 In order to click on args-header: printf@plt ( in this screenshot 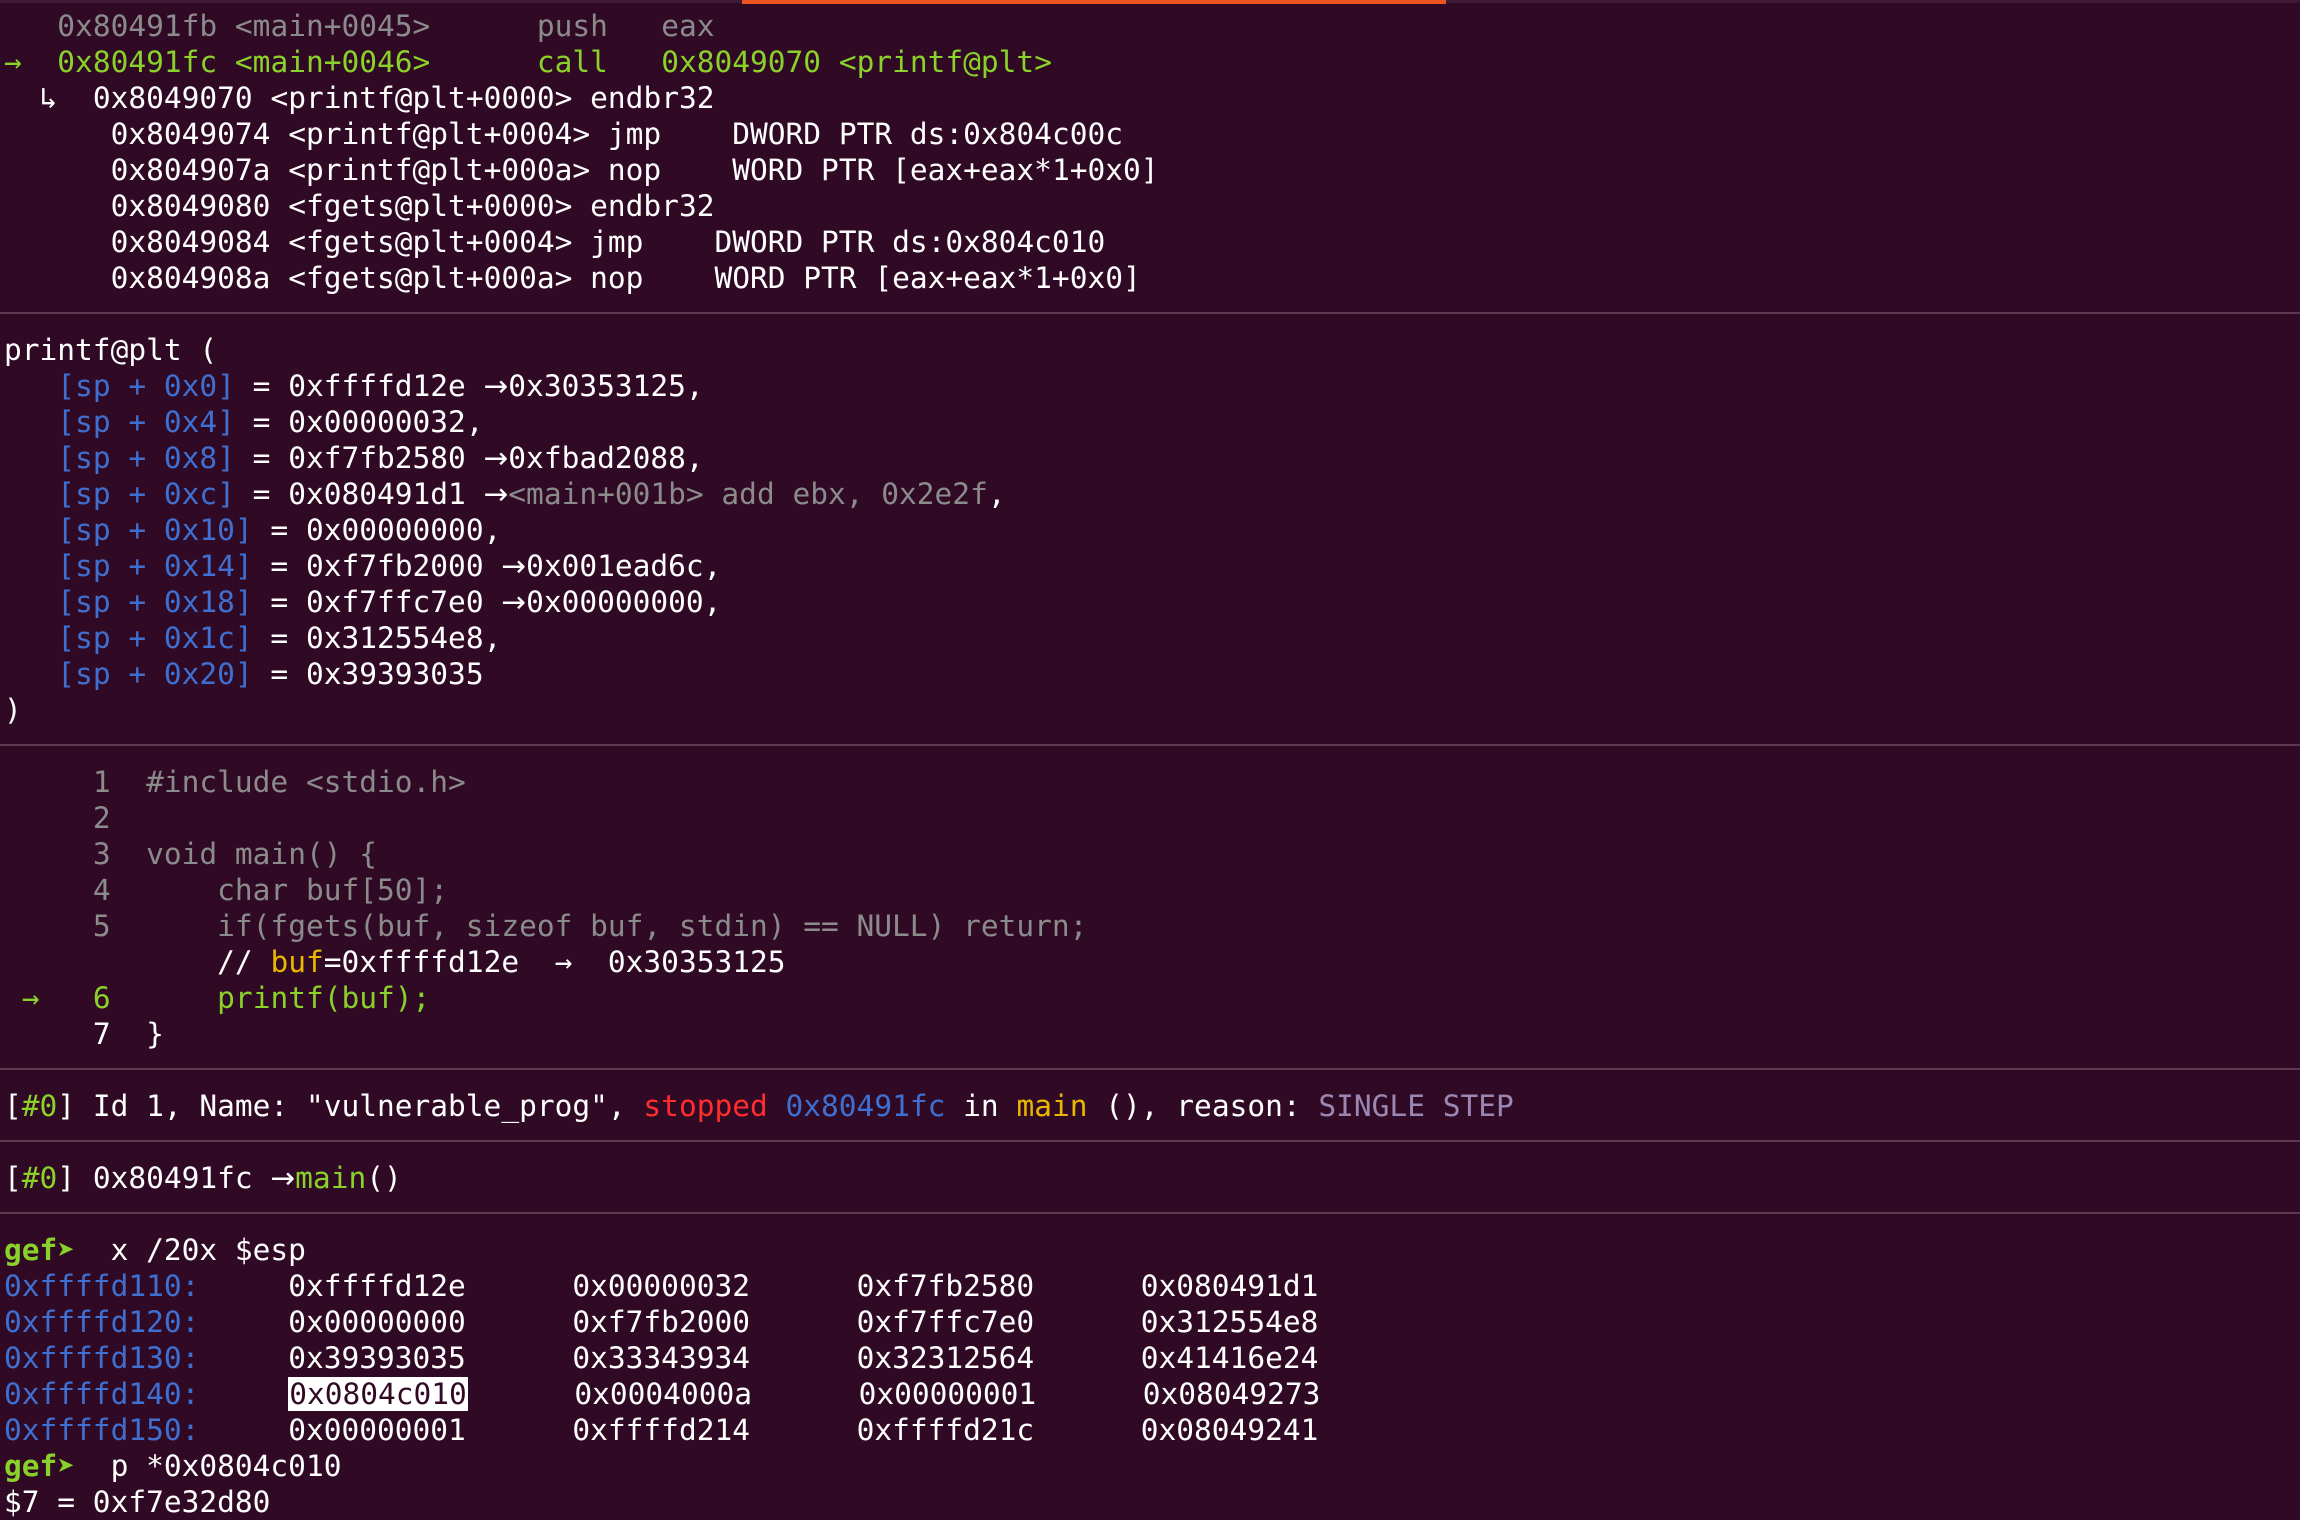, I will do `click(111, 350)`.